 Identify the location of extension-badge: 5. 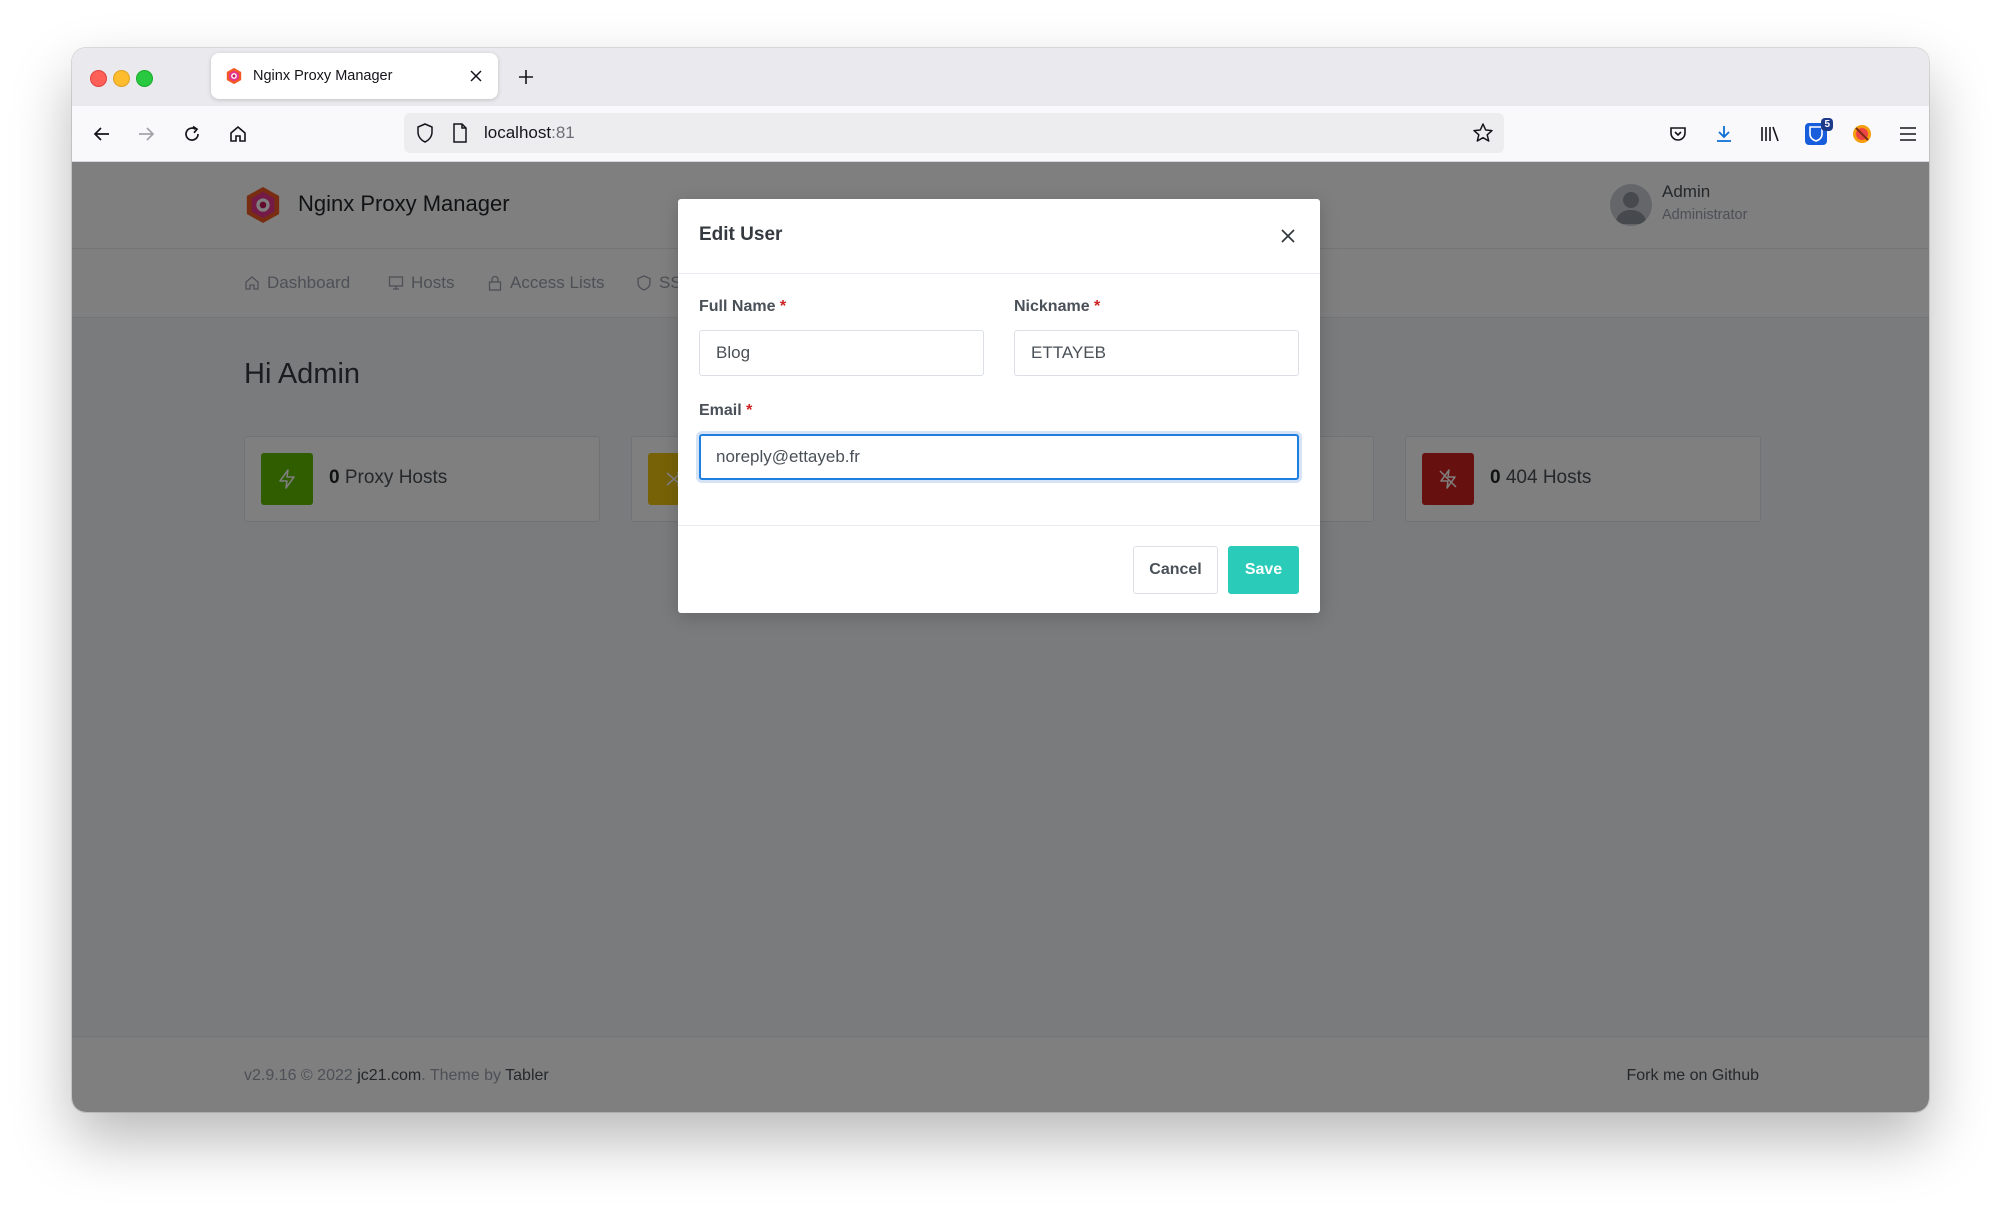
(1827, 124).